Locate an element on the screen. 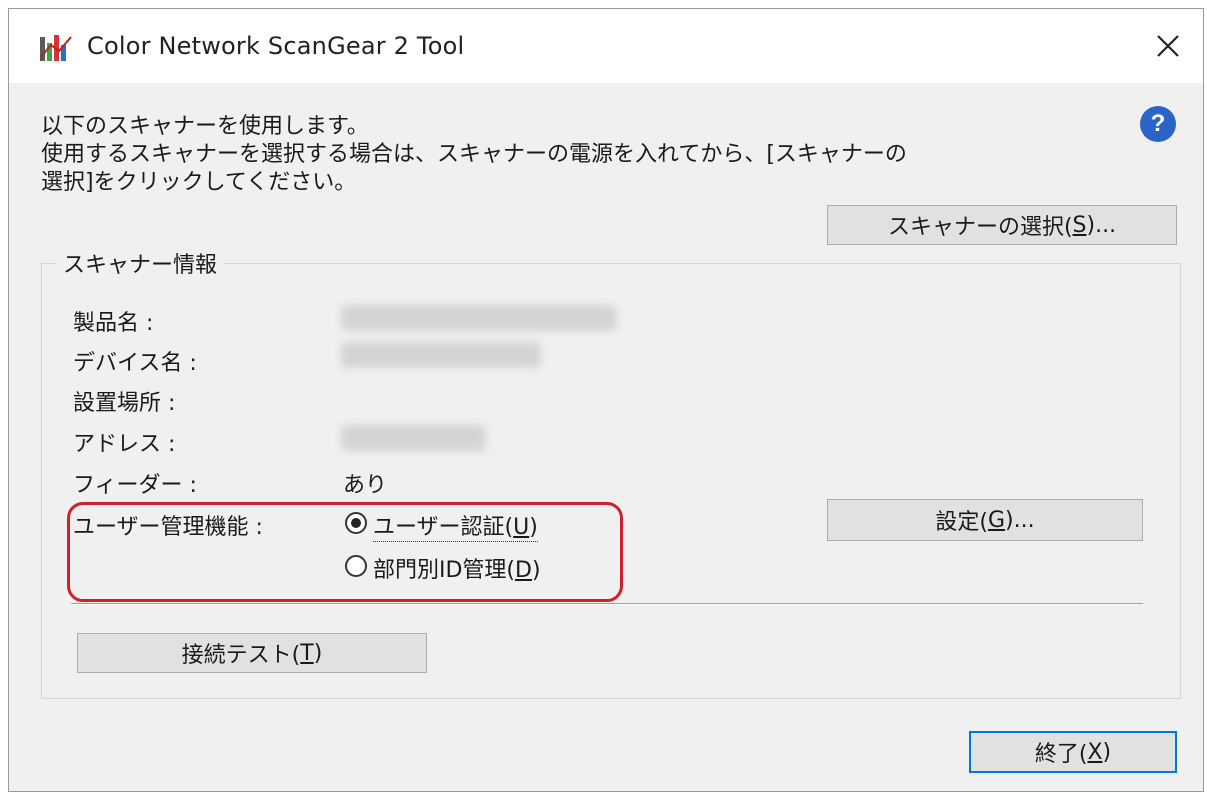  select-scanner-mnemonic: S is located at coordinates (1079, 225).